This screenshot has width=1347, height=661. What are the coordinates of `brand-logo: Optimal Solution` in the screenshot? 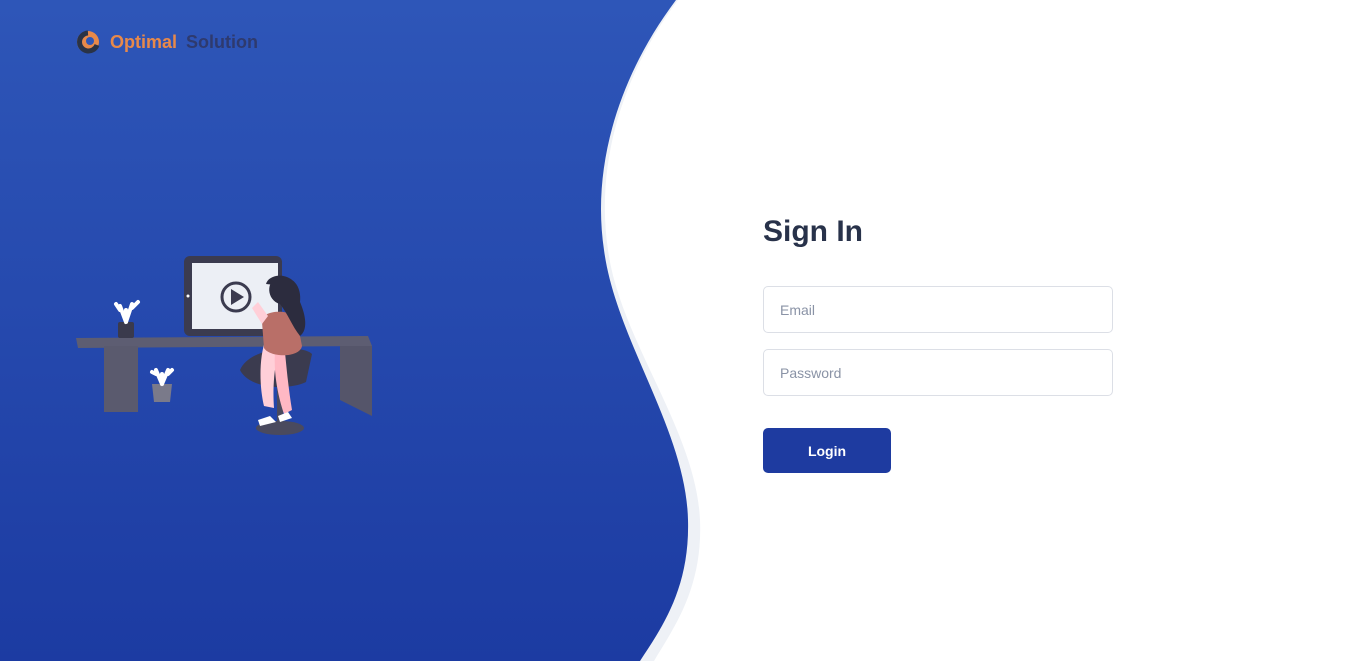 It's located at (166, 42).